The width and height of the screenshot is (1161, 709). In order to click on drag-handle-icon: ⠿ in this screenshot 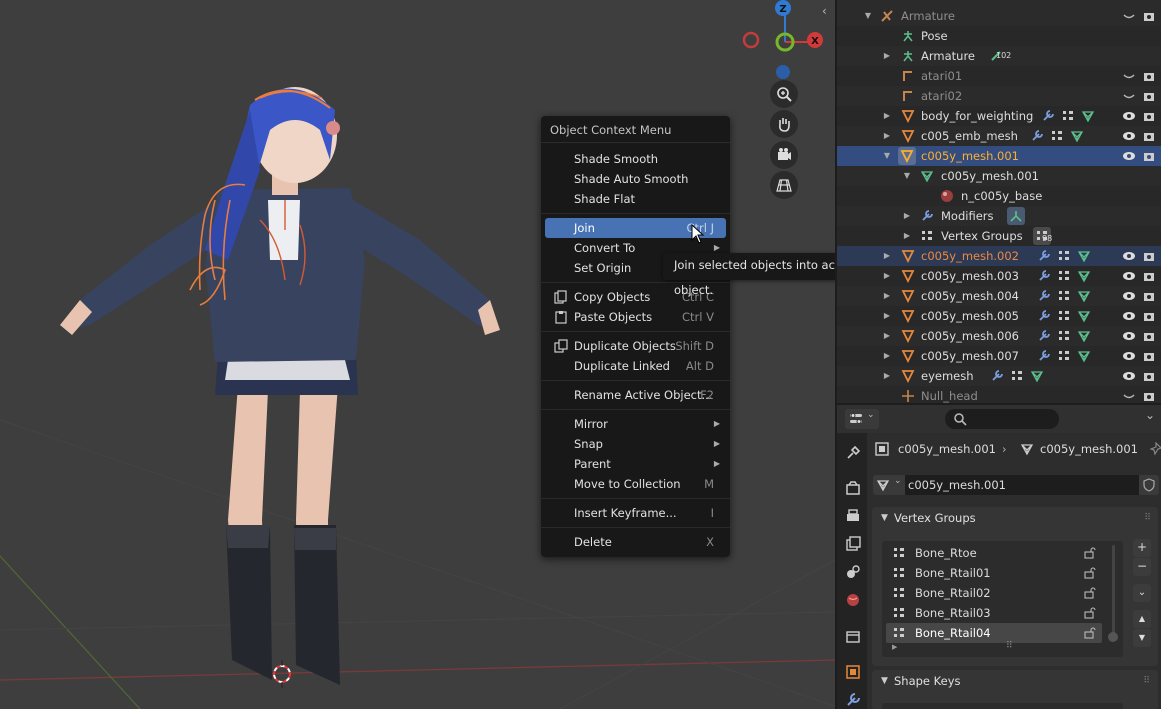, I will do `click(1147, 518)`.